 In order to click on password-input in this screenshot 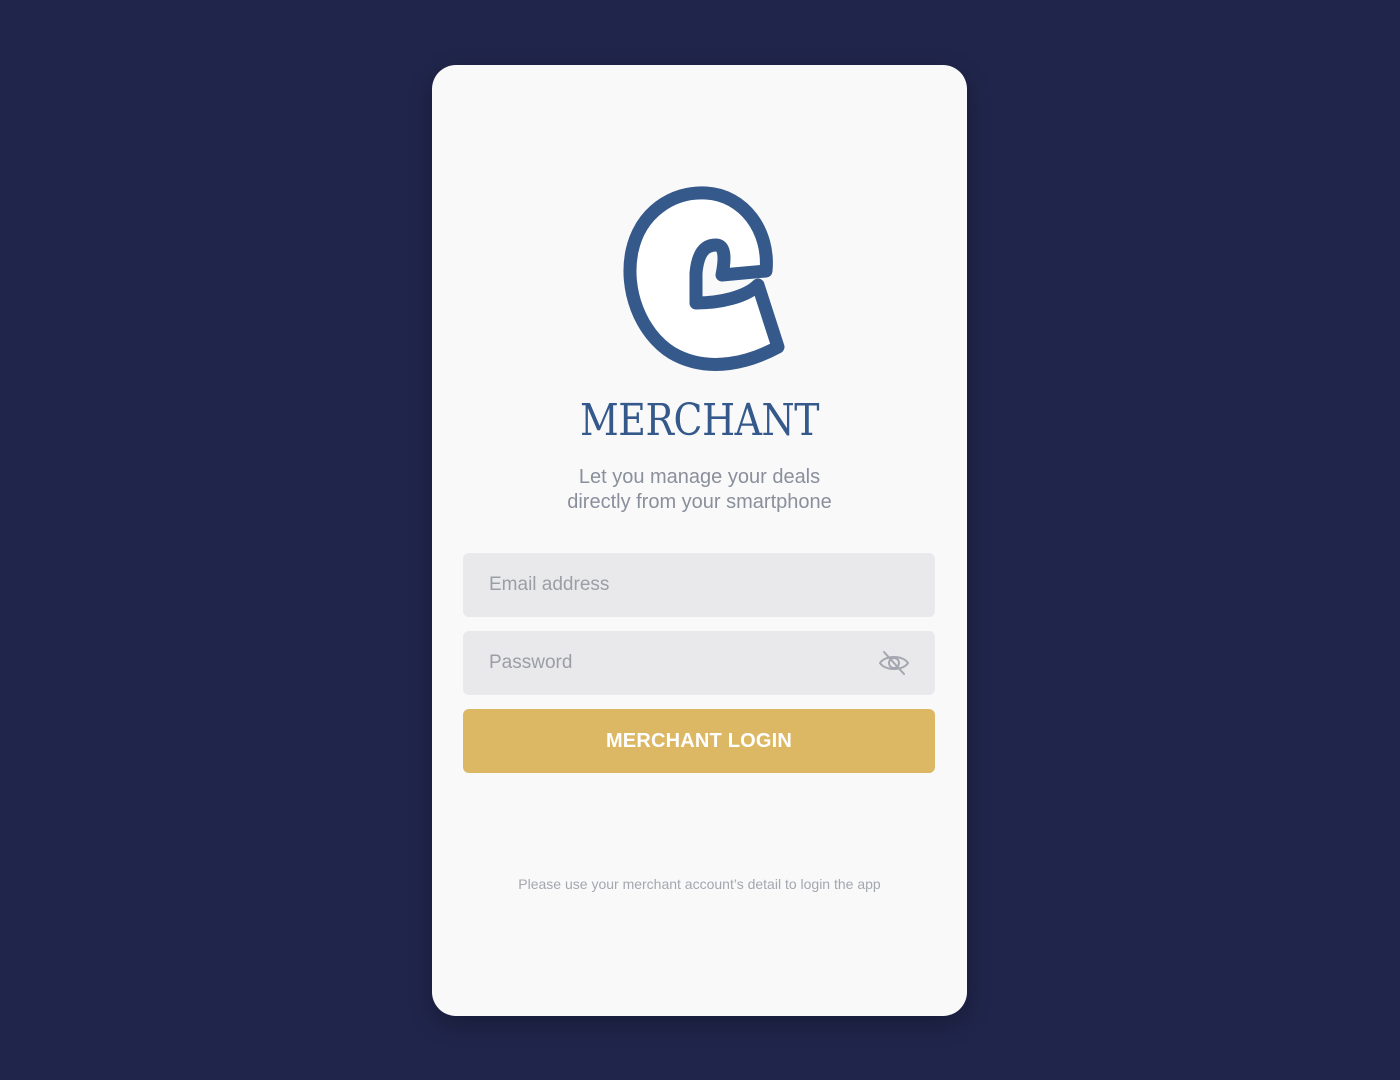, I will do `click(699, 663)`.